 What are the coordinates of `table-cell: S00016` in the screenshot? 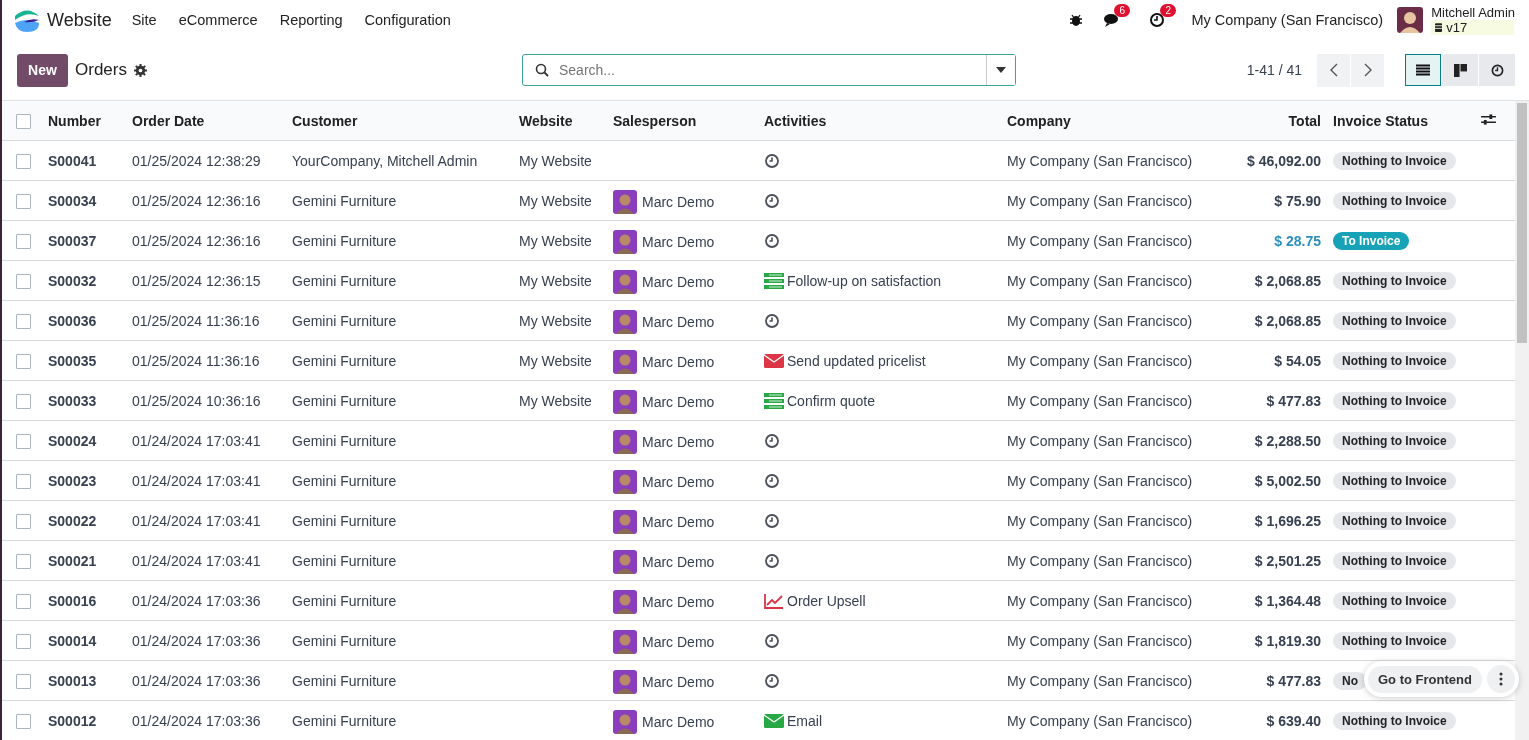 It's located at (84, 600).